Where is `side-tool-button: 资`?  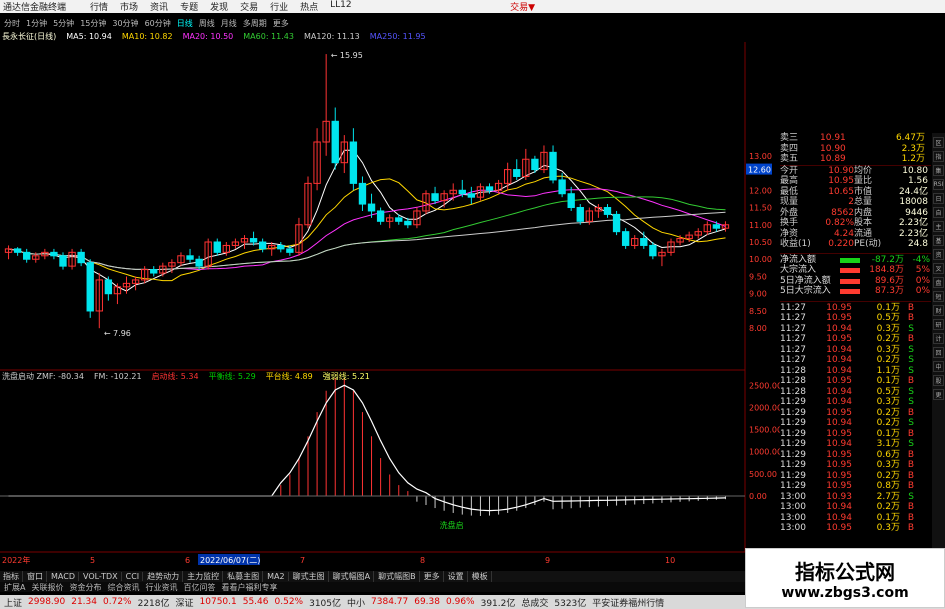 side-tool-button: 资 is located at coordinates (938, 254).